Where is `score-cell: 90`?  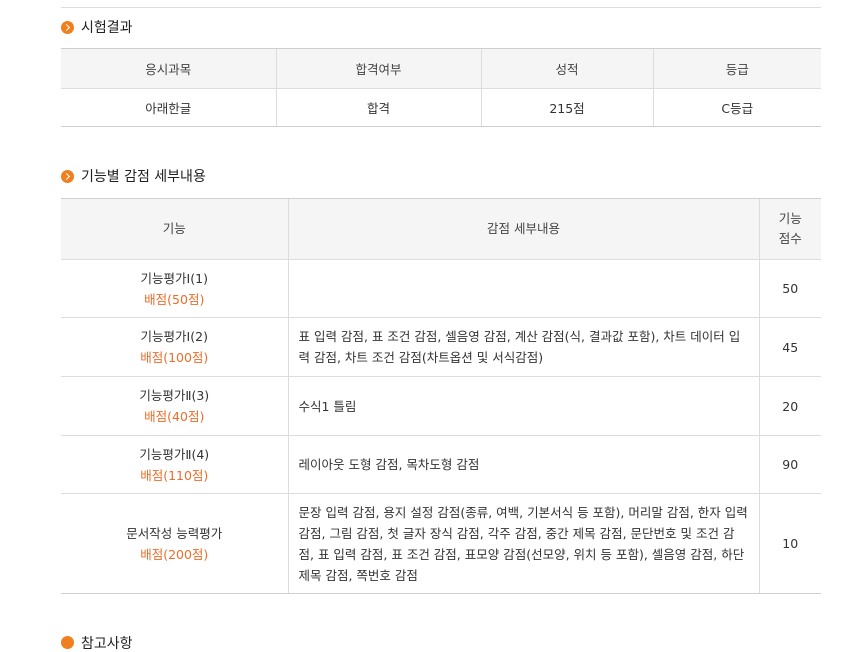
score-cell: 90 is located at coordinates (789, 464).